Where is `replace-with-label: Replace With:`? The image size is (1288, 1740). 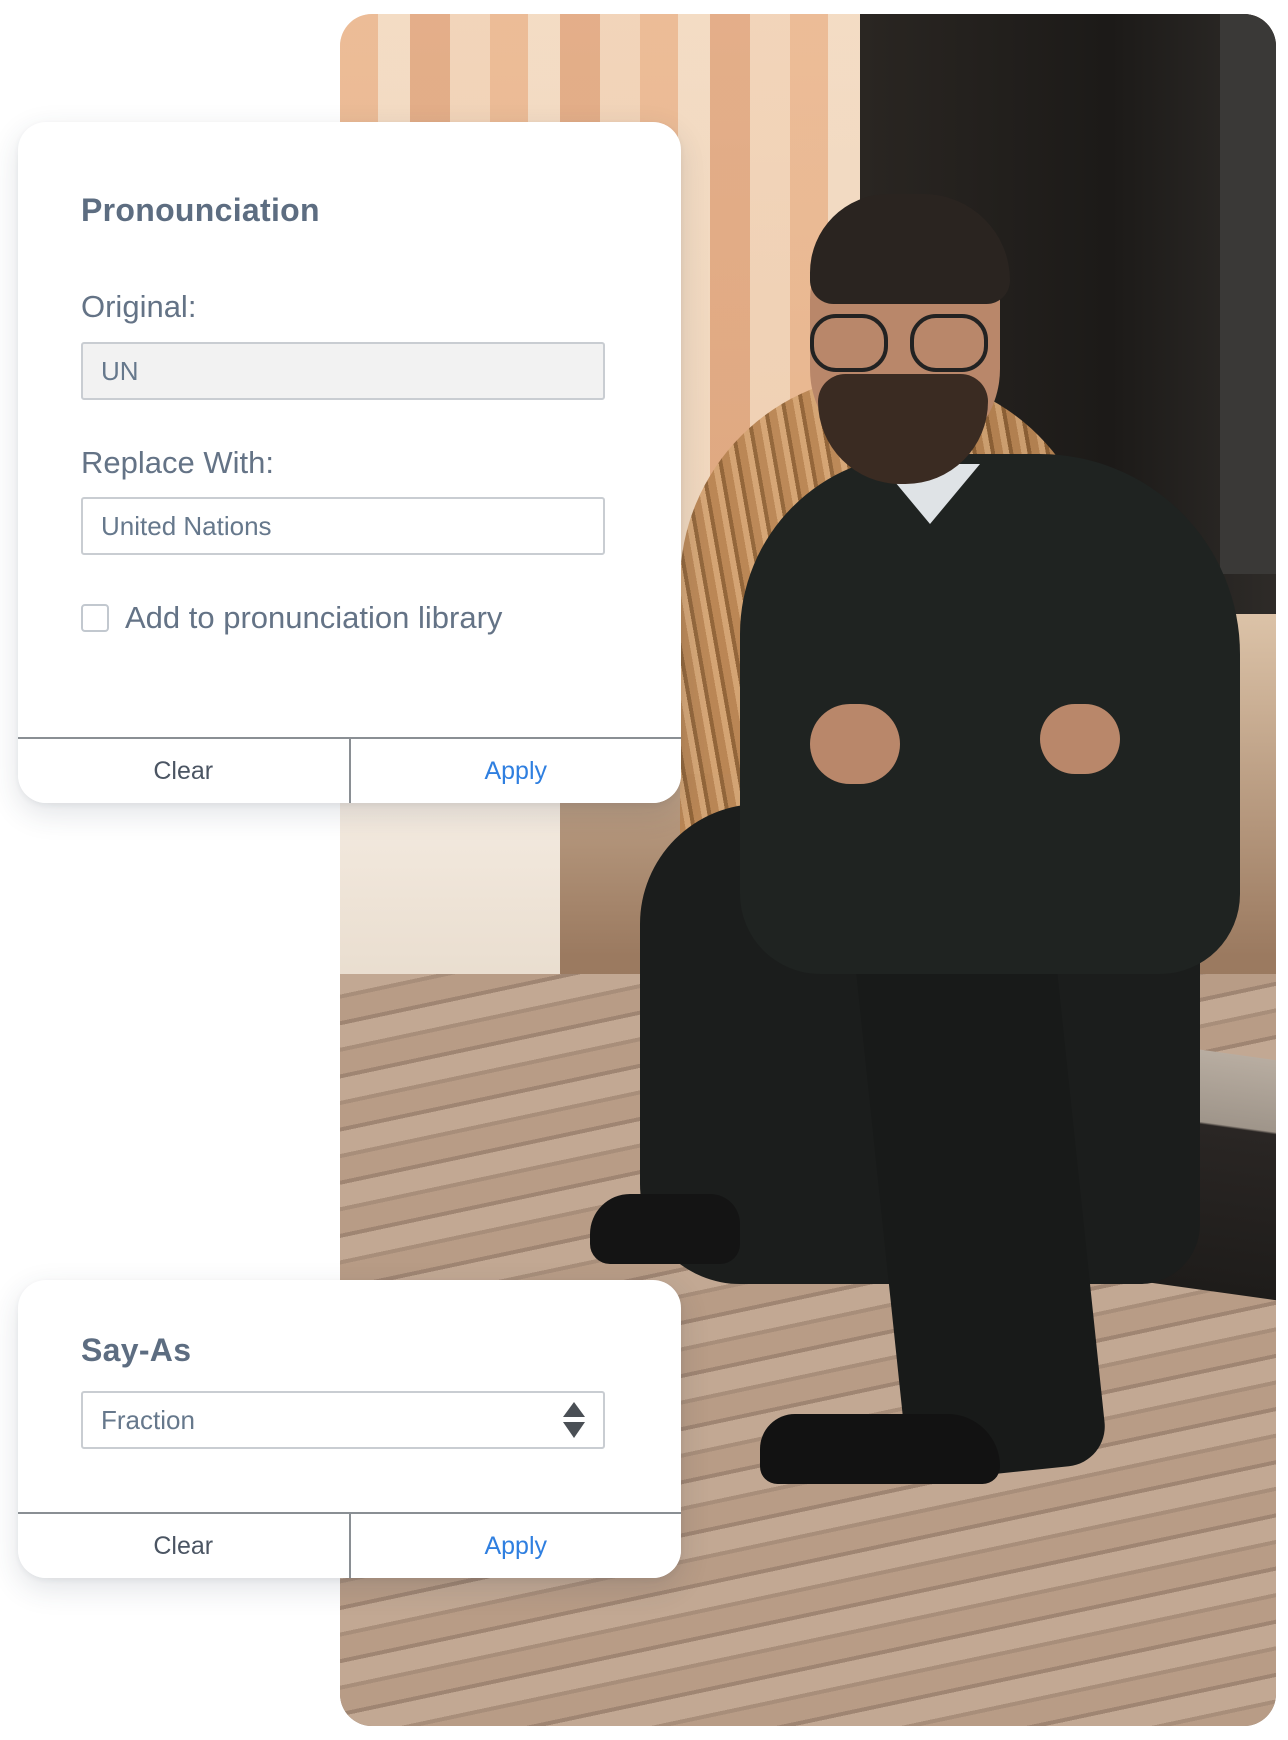
replace-with-label: Replace With: is located at coordinates (177, 462).